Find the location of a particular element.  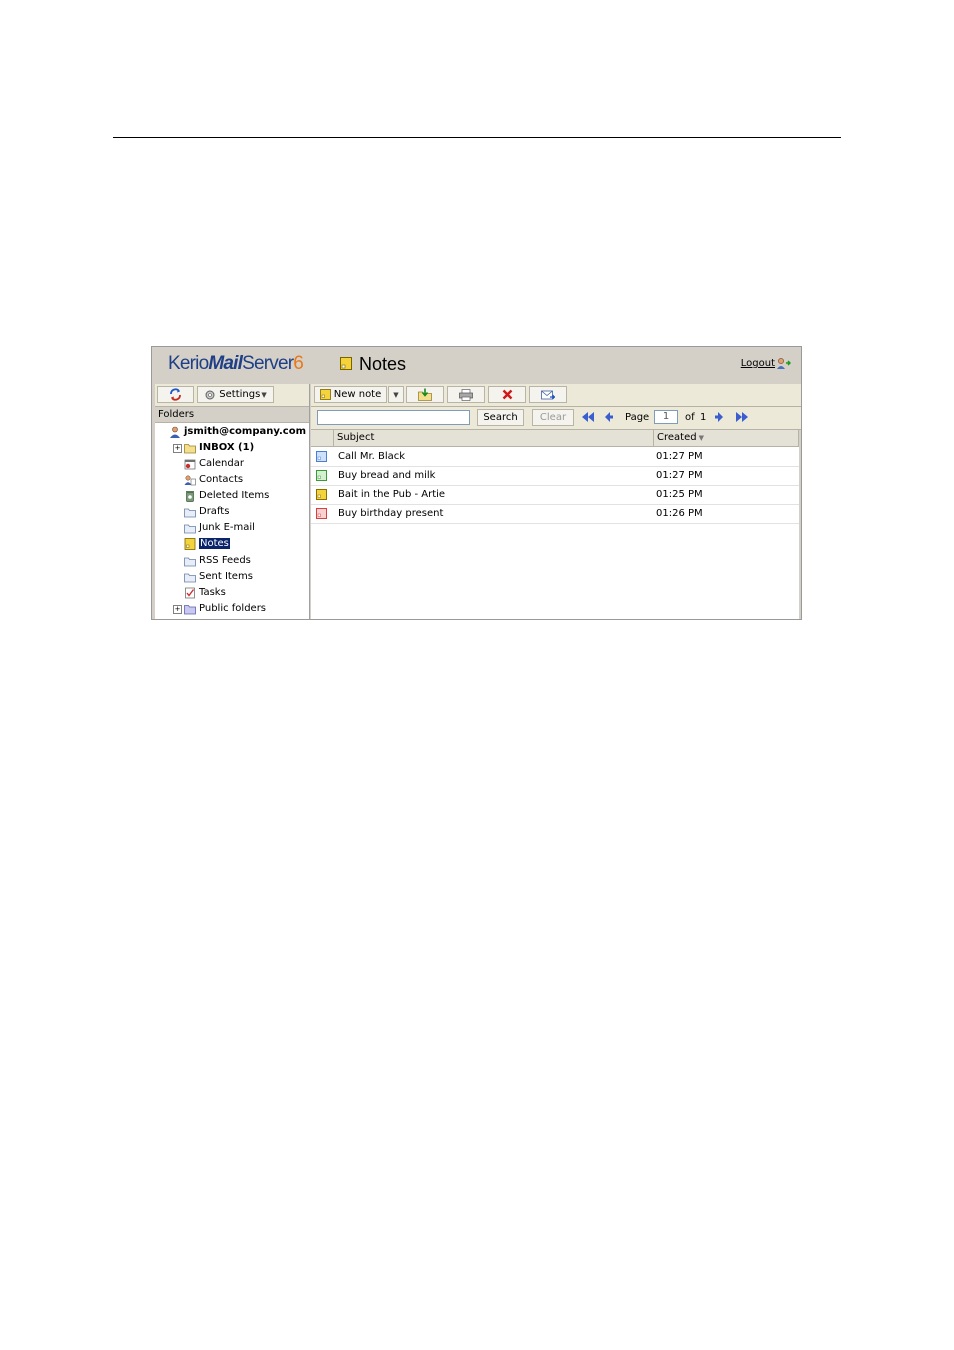

delete-button is located at coordinates (507, 394).